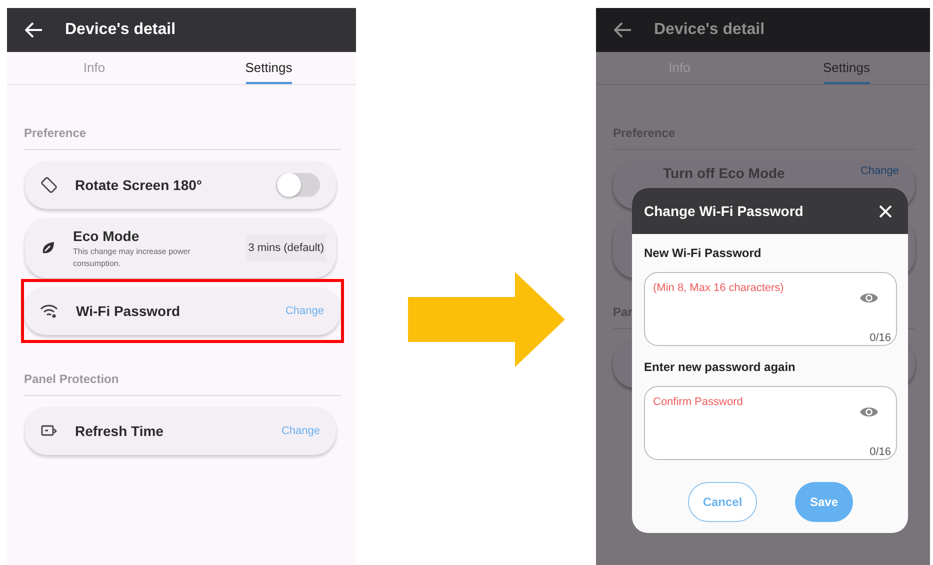 This screenshot has height=565, width=933. Describe the element at coordinates (72, 379) in the screenshot. I see `section-title: Panel Protection` at that location.